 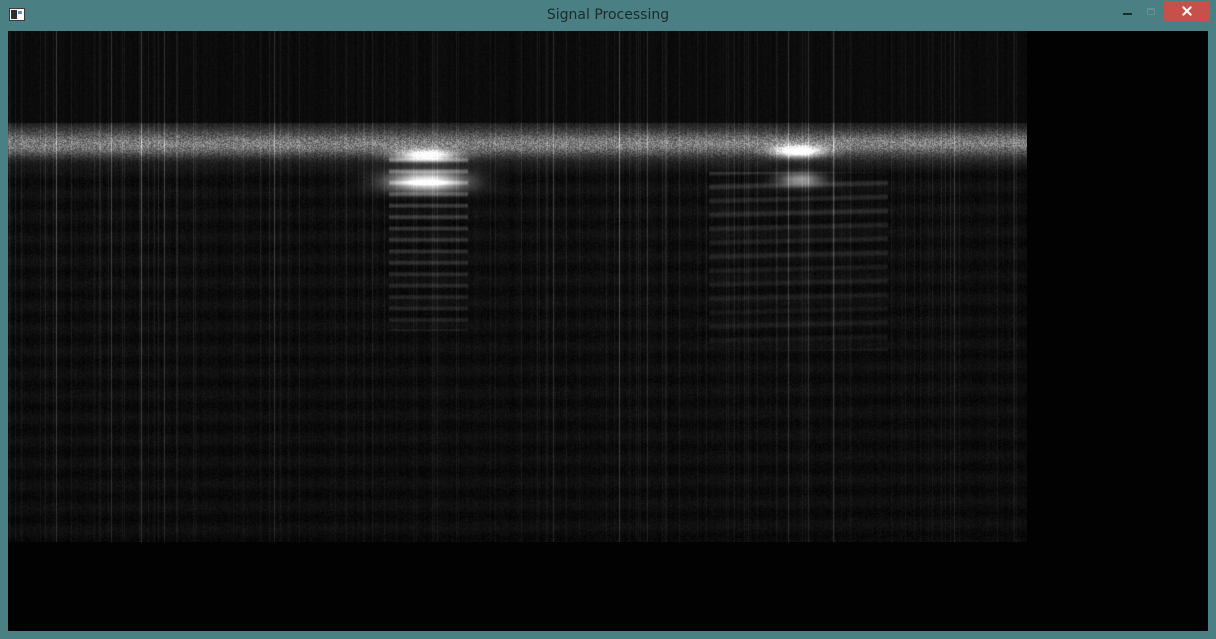 I want to click on window-title: Signal Processing, so click(x=608, y=15).